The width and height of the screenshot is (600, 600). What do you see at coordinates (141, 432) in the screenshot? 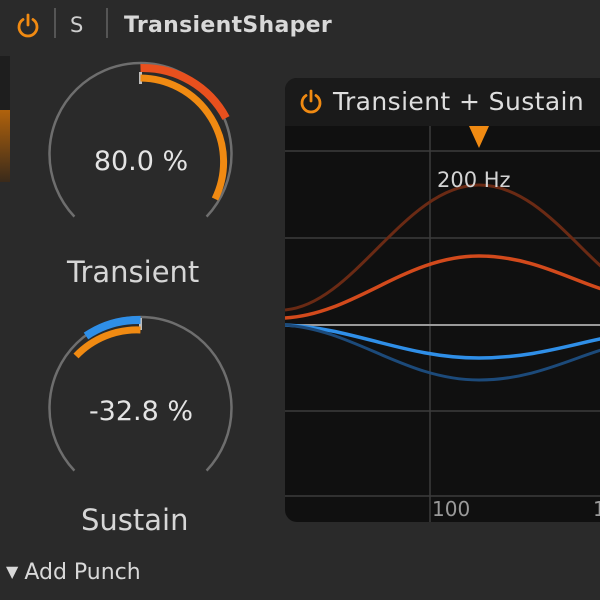
I see `sustain-knob: -32.8 % Sustain` at bounding box center [141, 432].